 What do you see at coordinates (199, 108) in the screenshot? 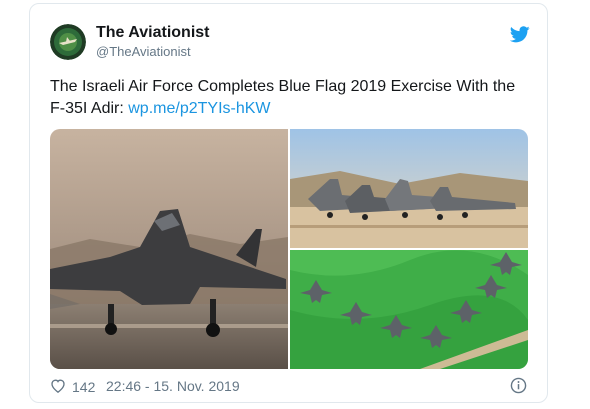
I see `tweet-link: wp.me/p2TYIs-hKW` at bounding box center [199, 108].